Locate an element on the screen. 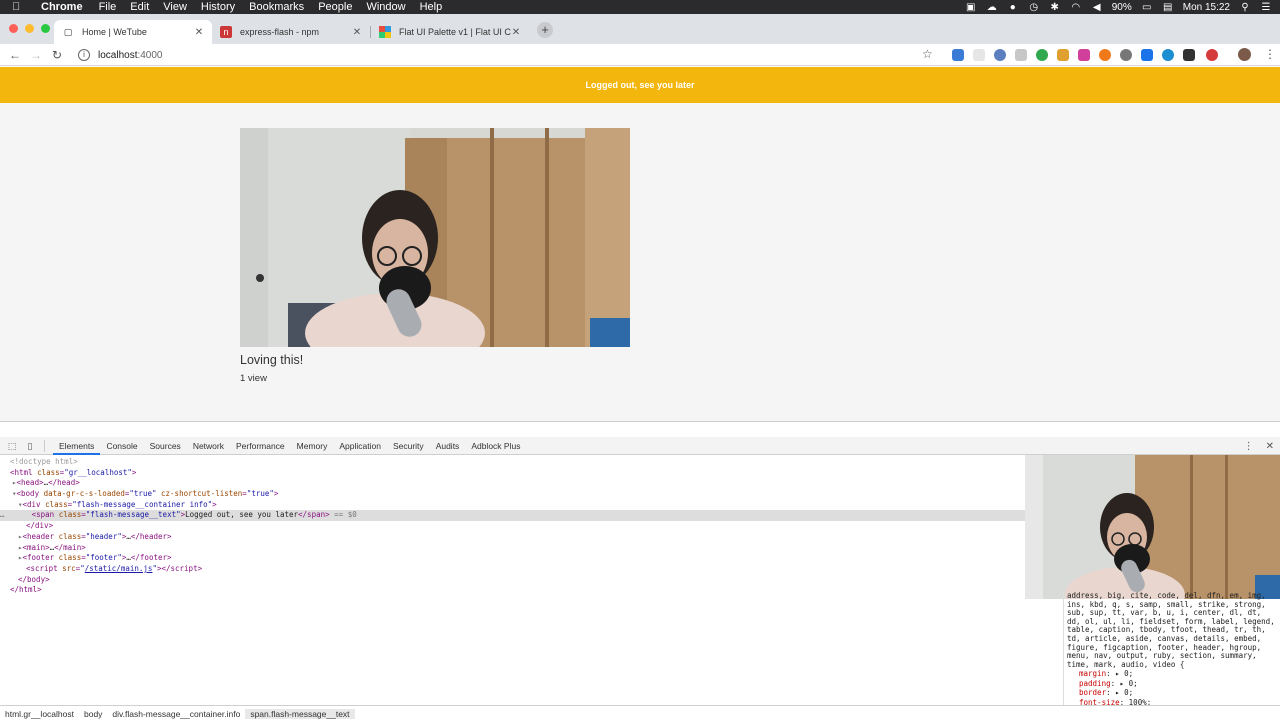 The height and width of the screenshot is (720, 1280). devtools-tab-console: Console is located at coordinates (121, 446).